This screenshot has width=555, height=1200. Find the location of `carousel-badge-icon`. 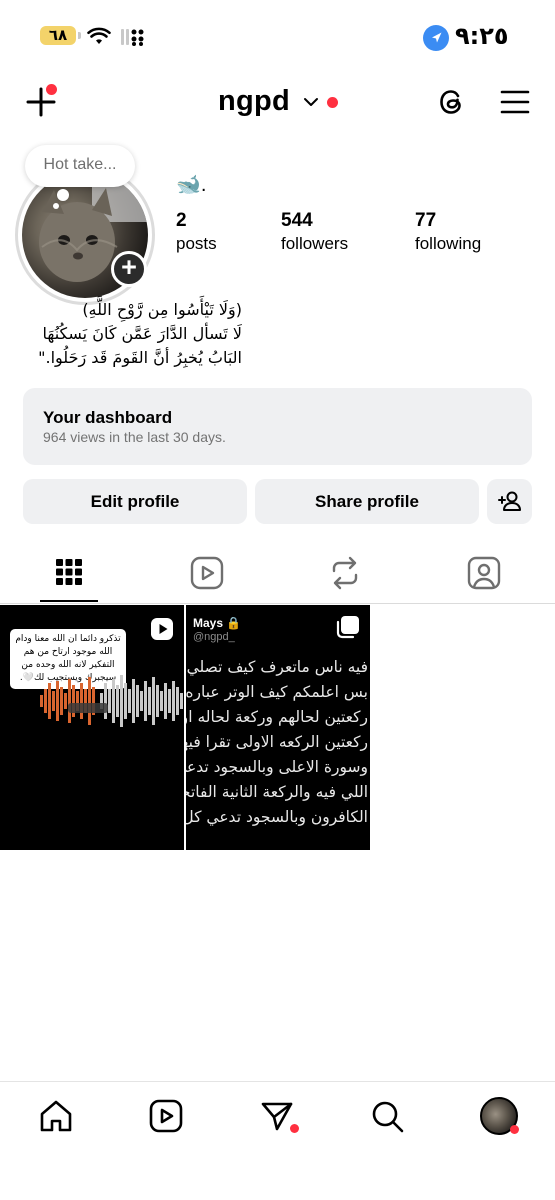

carousel-badge-icon is located at coordinates (347, 627).